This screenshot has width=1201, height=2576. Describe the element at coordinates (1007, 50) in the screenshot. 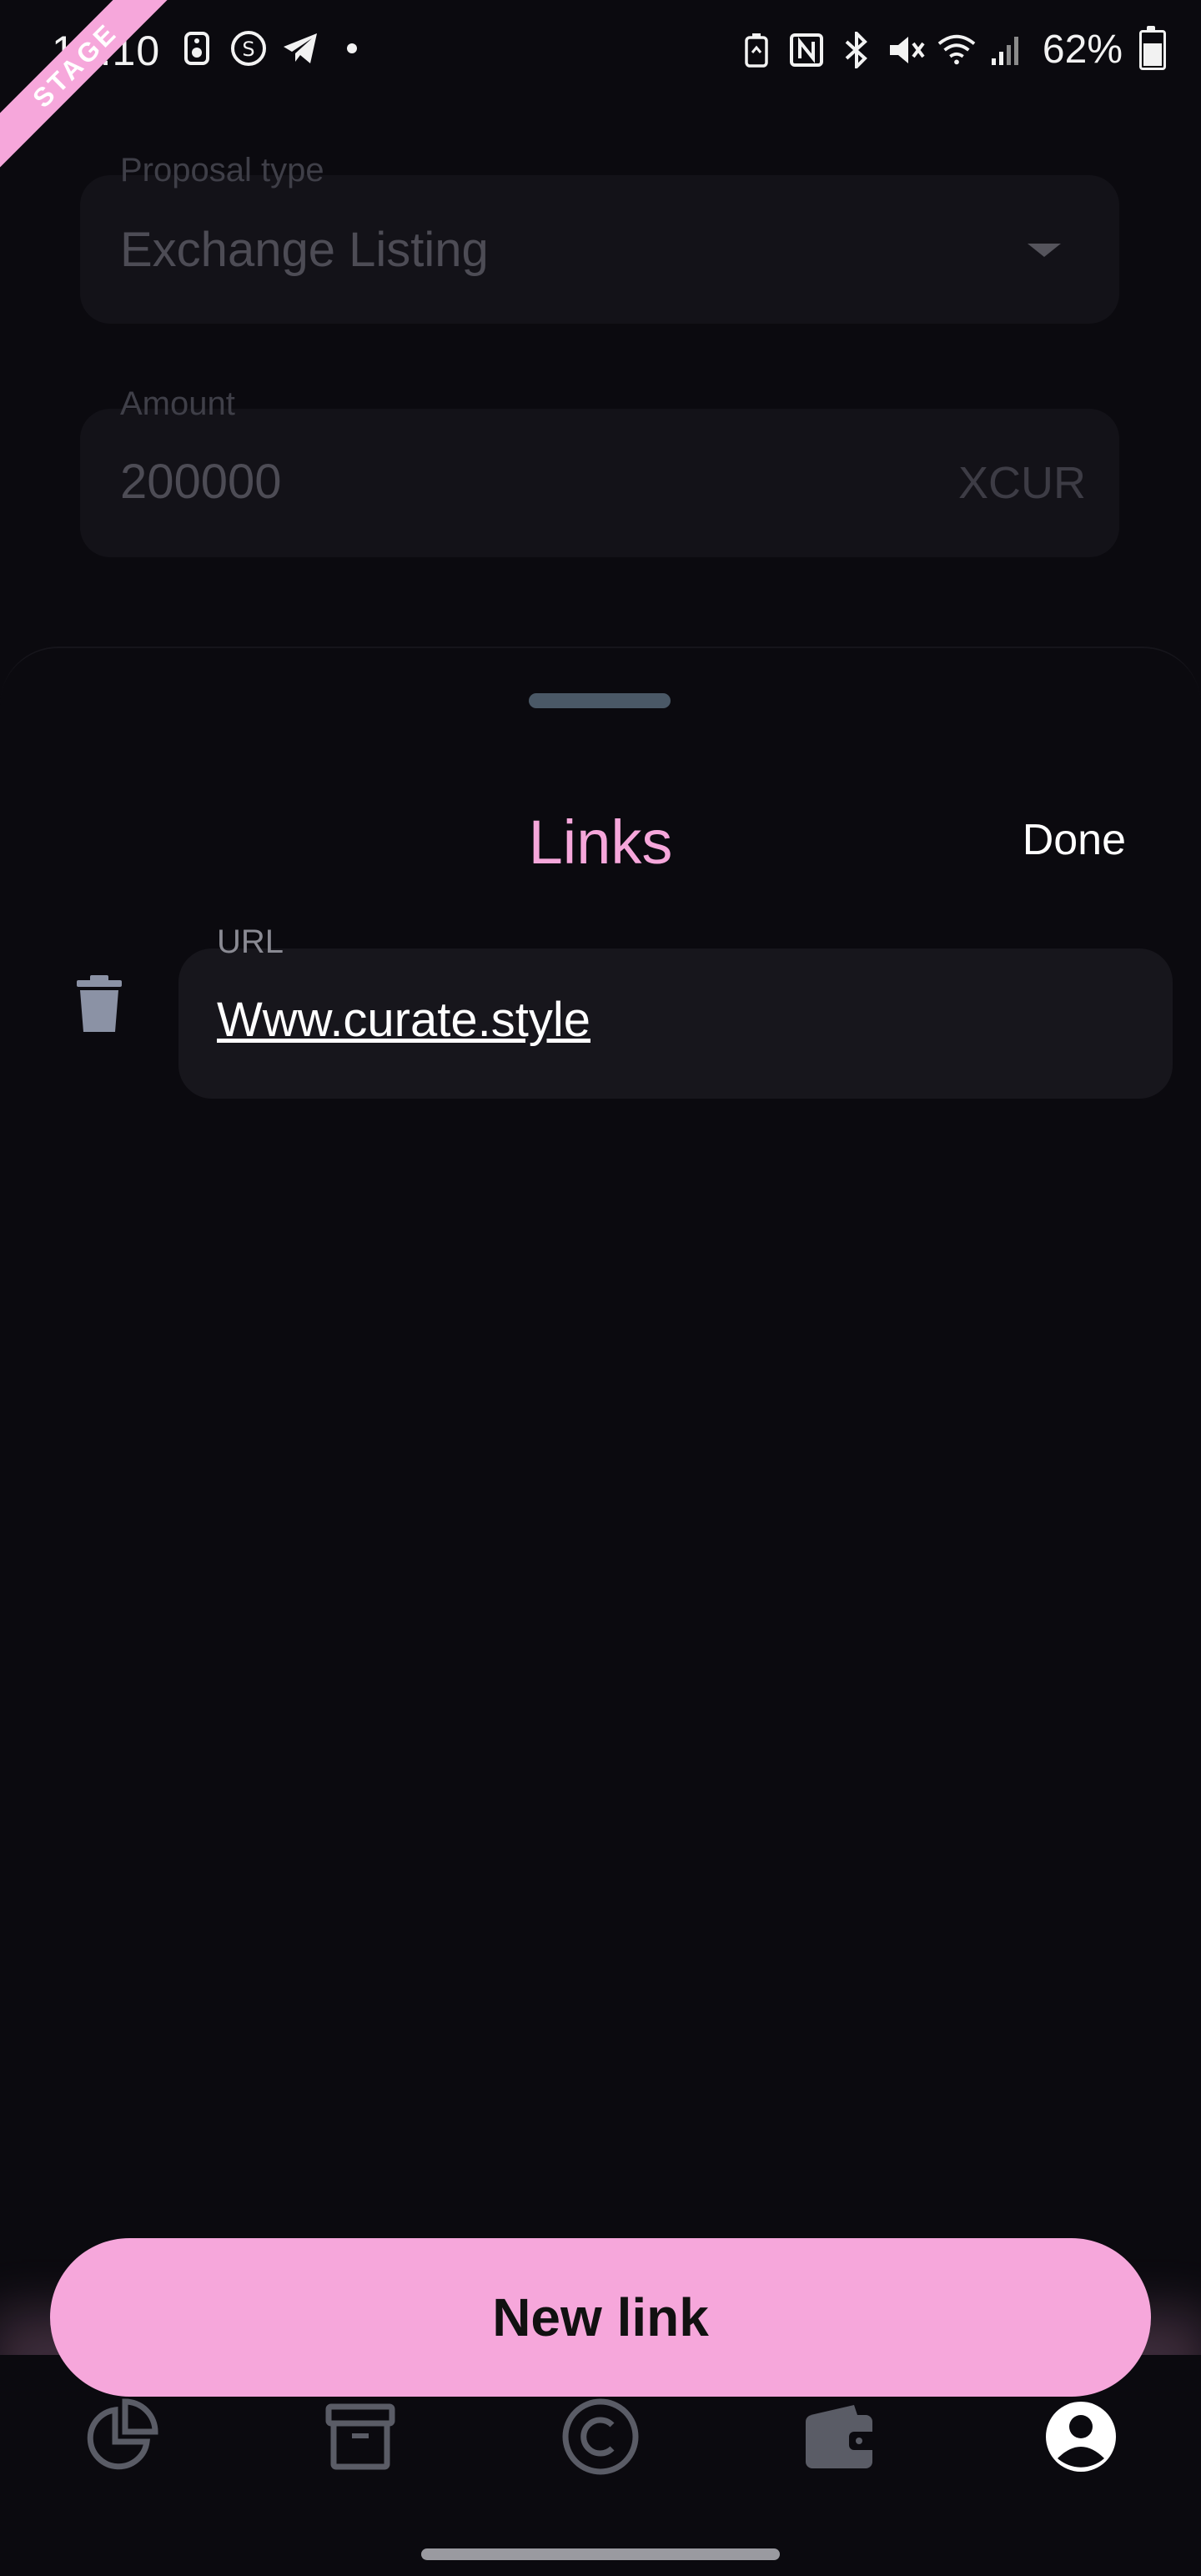

I see `signal-icon` at that location.